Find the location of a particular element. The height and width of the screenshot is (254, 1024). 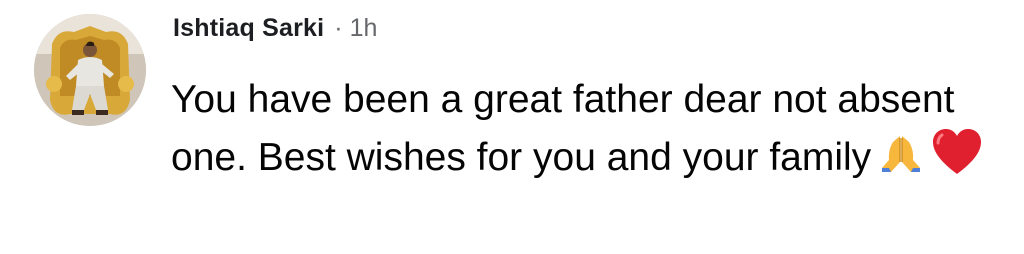

folded-hands-icon is located at coordinates (901, 154).